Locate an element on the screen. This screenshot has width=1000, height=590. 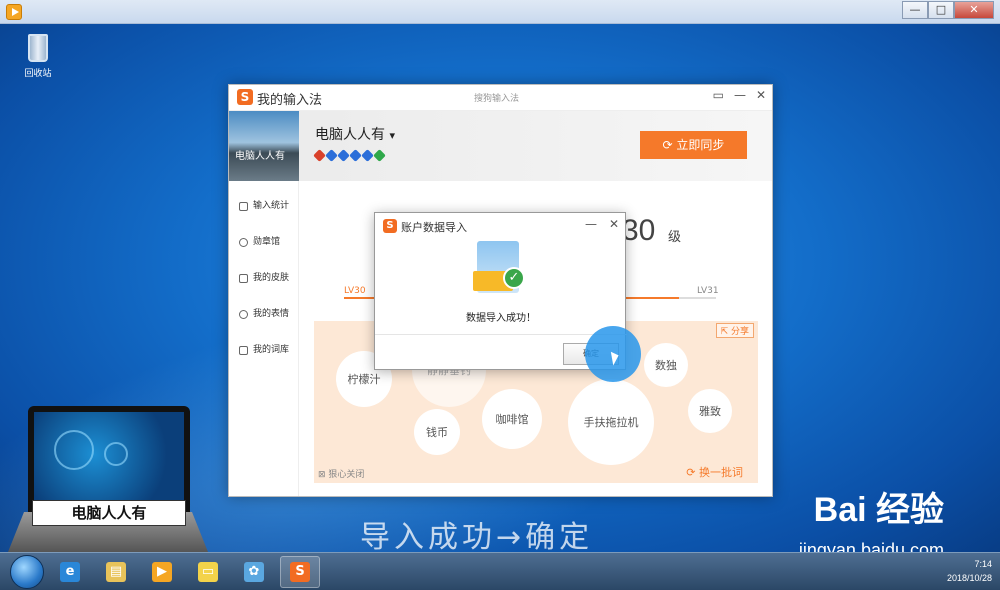
level-number: 30 is located at coordinates (639, 230).